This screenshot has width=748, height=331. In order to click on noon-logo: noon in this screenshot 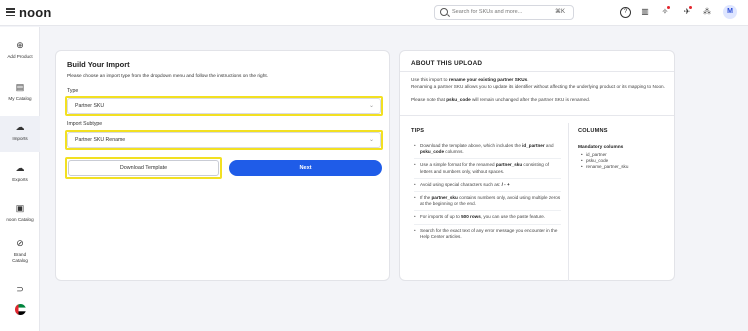, I will do `click(35, 12)`.